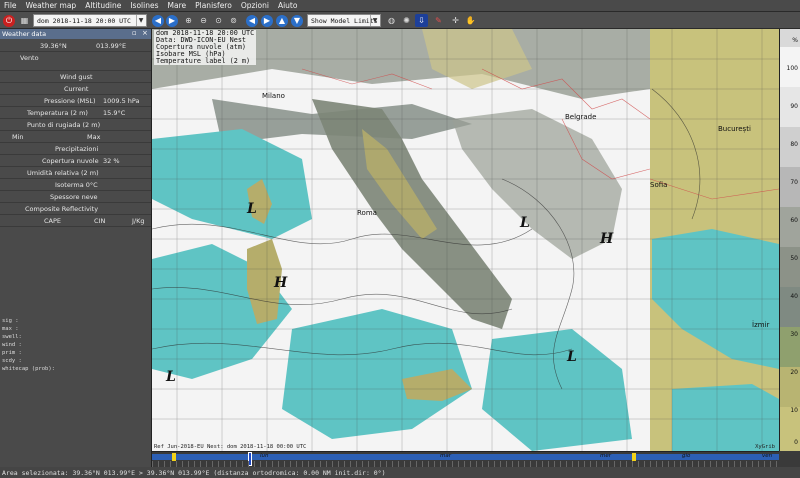 This screenshot has height=478, width=800. I want to click on row-temperatura: Temperatura (2 m) 15.9°C, so click(75, 113).